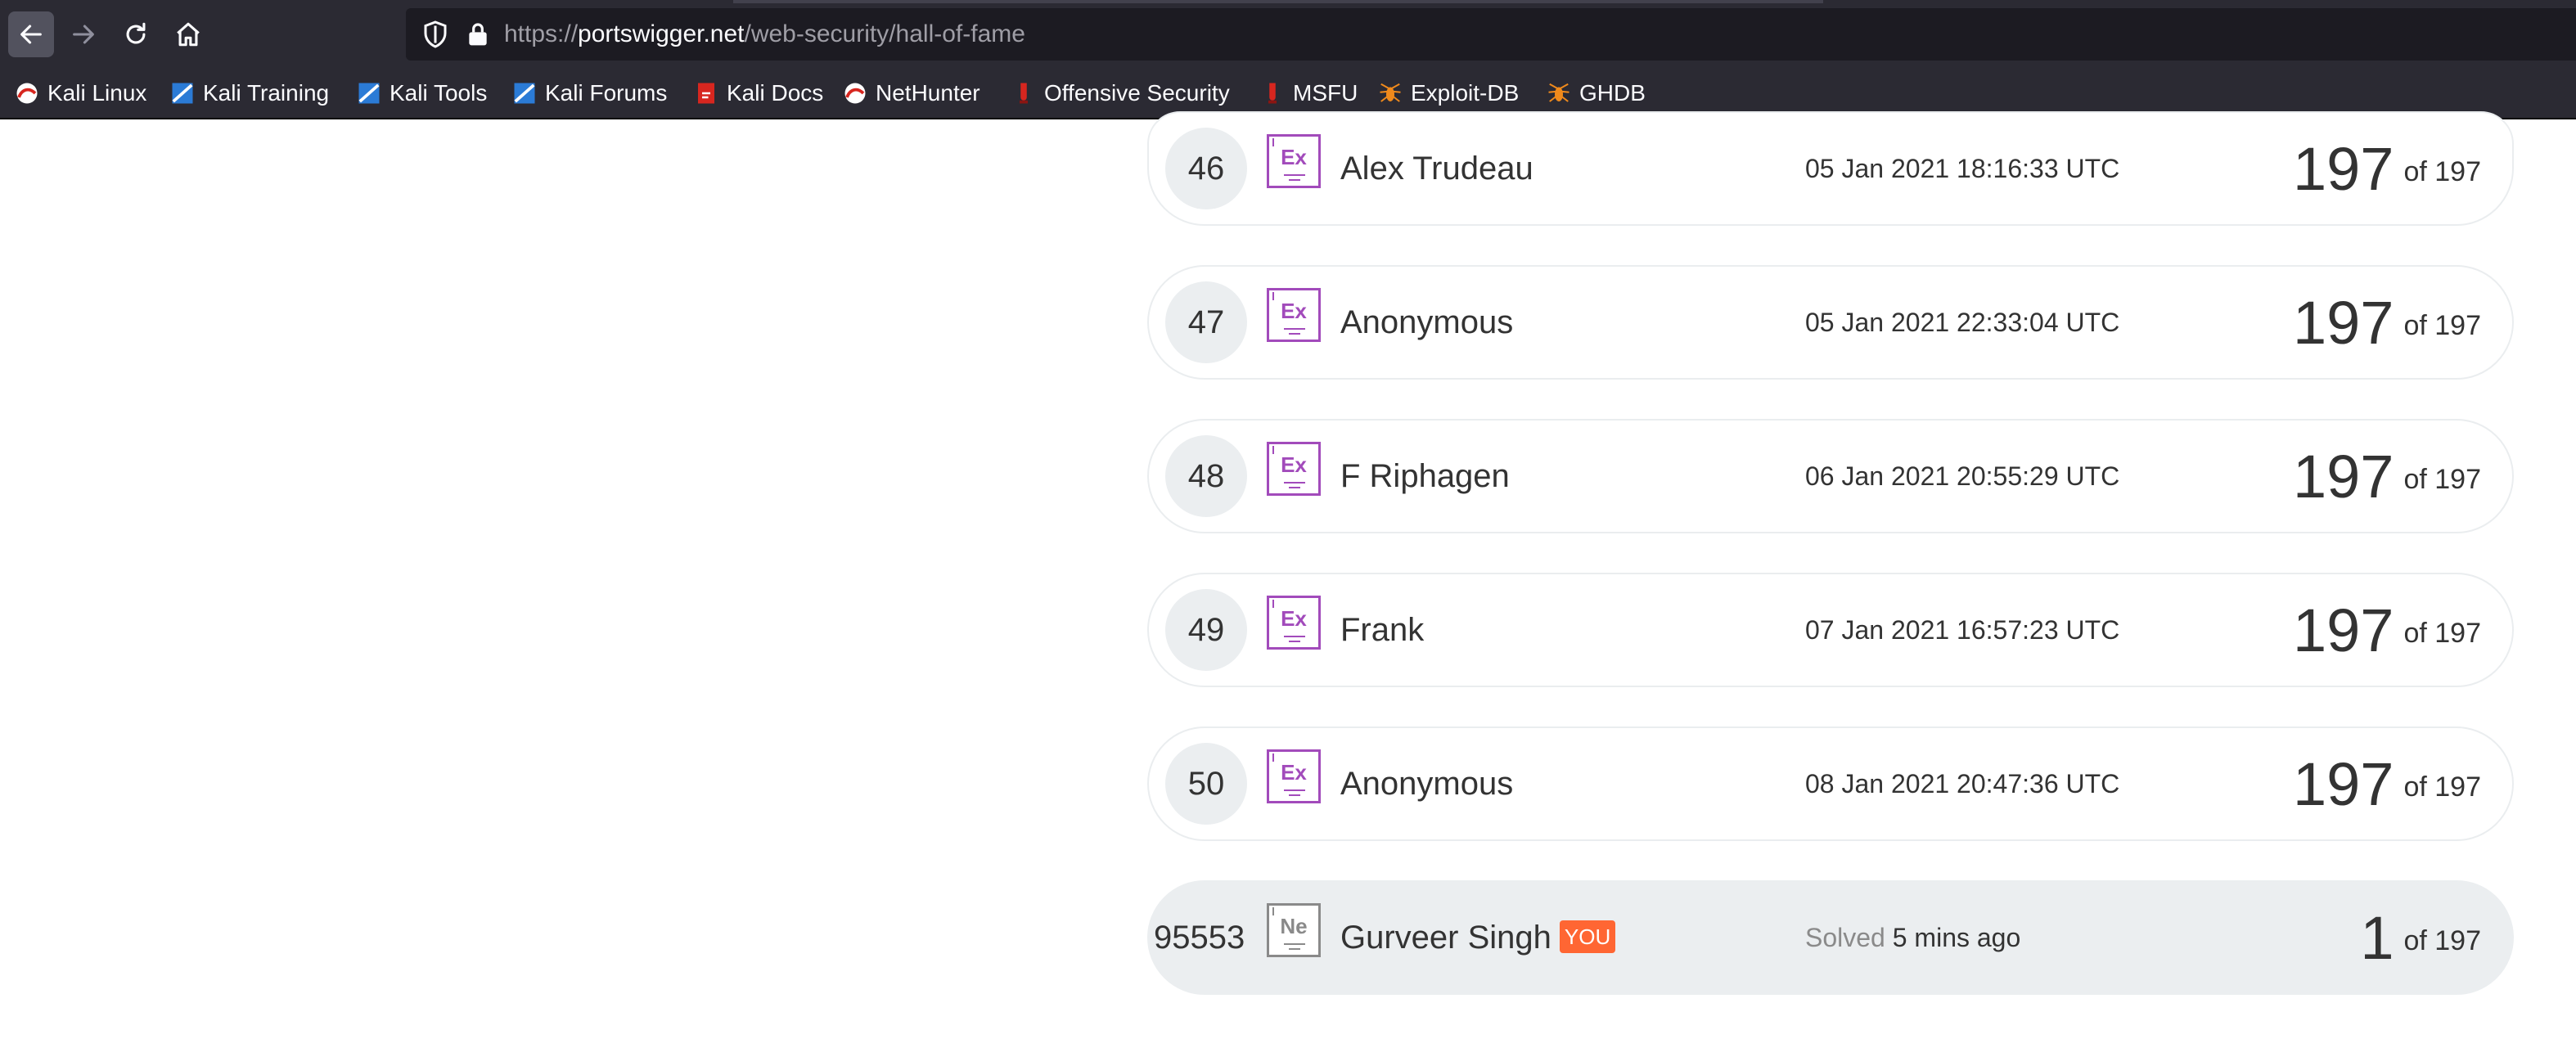 The image size is (2576, 1039). I want to click on score-value: 1, so click(2377, 937).